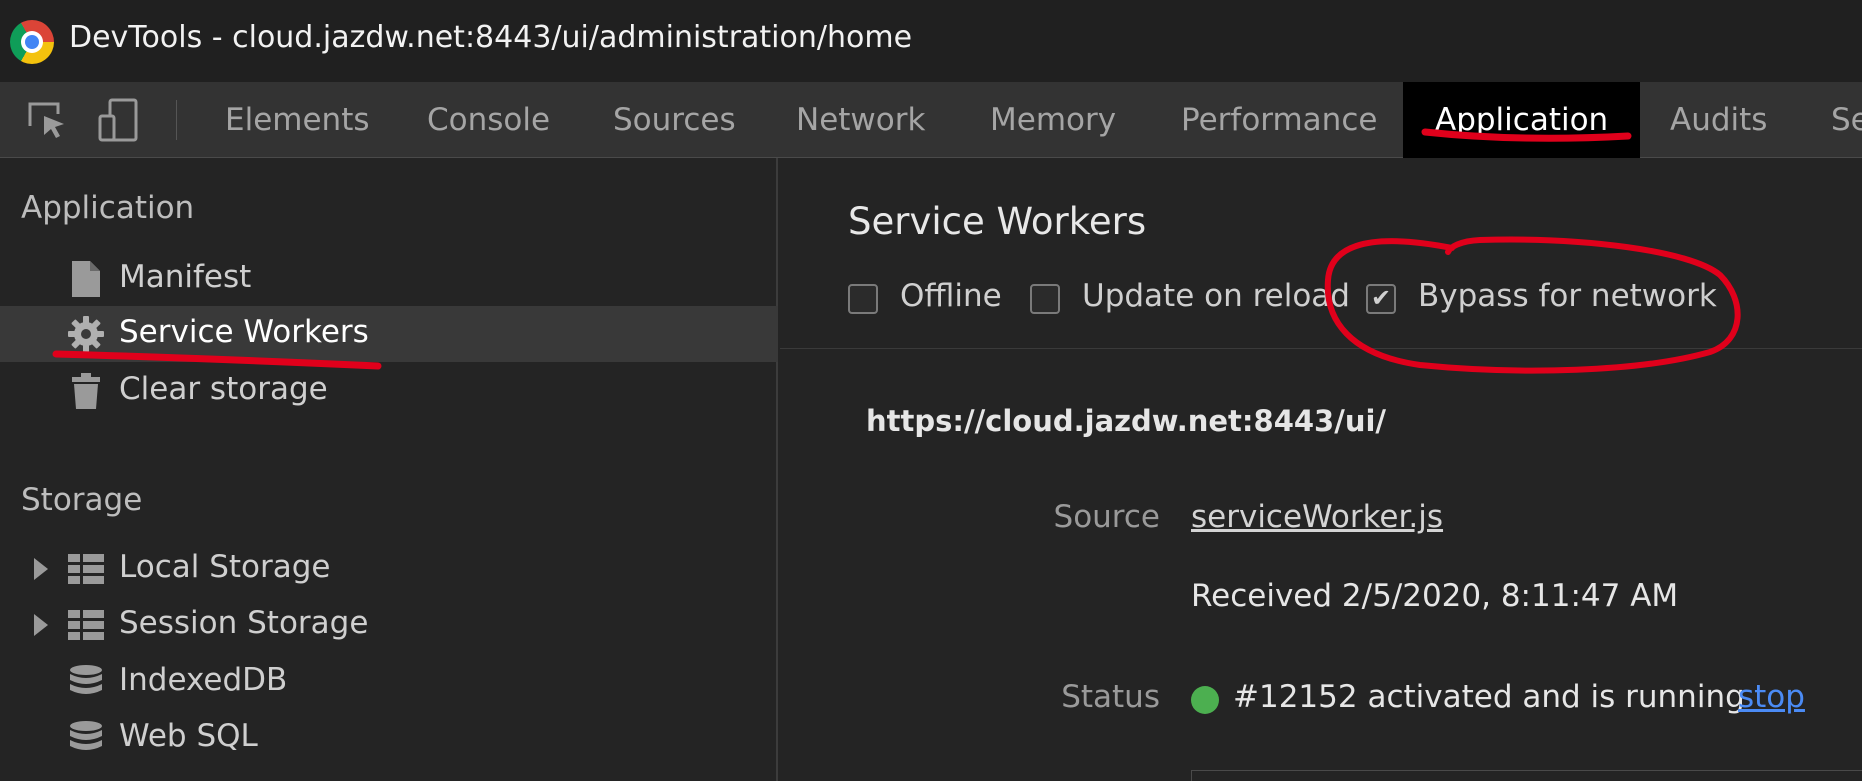 This screenshot has height=781, width=1862. Describe the element at coordinates (82, 500) in the screenshot. I see `storage-section-title: Storage` at that location.